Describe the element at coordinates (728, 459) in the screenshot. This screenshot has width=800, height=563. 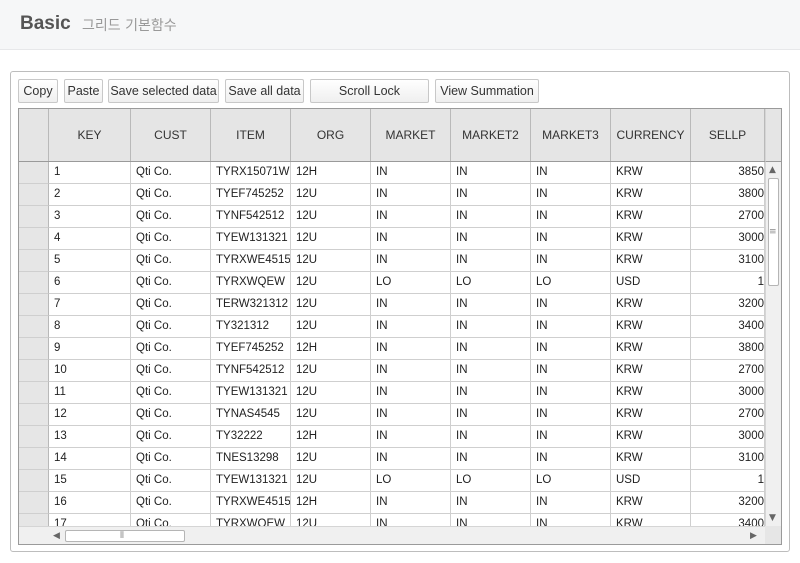
I see `cell-sellp: 3100` at that location.